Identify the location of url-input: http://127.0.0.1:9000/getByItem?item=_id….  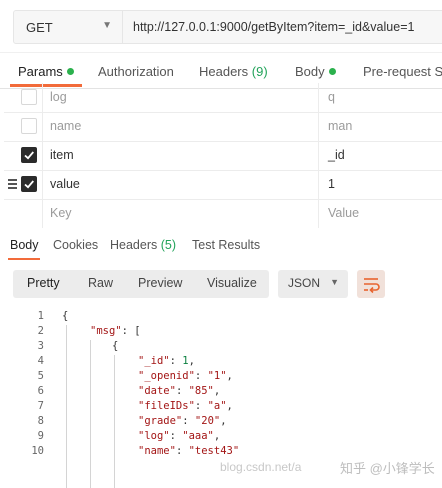
(282, 27).